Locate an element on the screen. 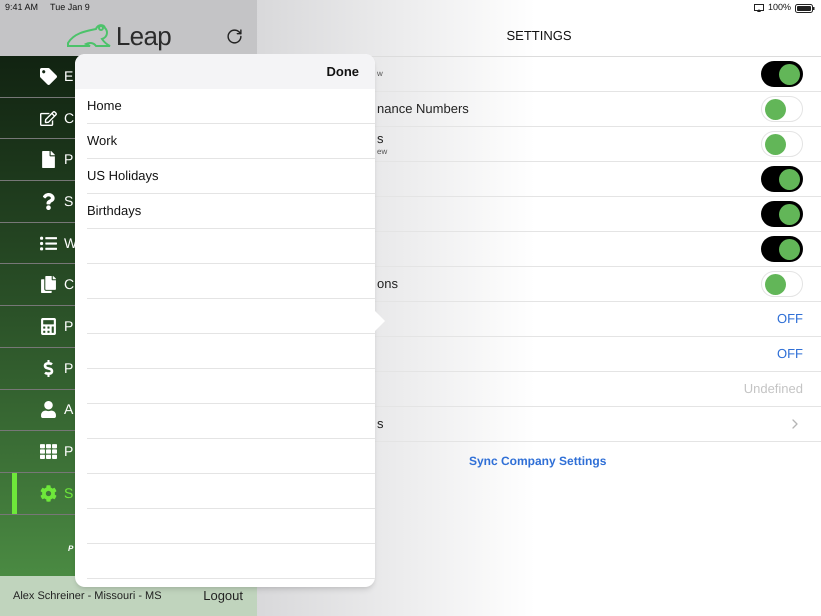  document-icon is located at coordinates (48, 159).